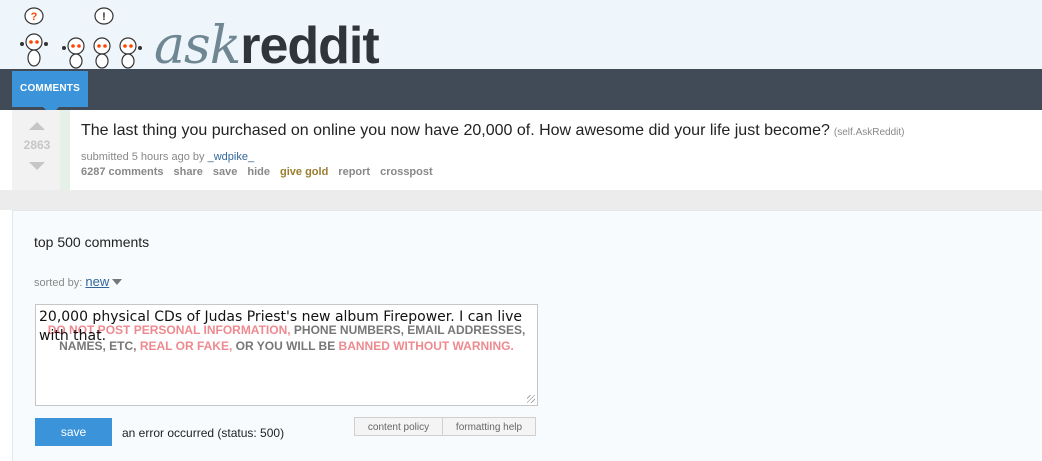 The image size is (1042, 461). I want to click on crosspost-link: crosspost, so click(406, 172).